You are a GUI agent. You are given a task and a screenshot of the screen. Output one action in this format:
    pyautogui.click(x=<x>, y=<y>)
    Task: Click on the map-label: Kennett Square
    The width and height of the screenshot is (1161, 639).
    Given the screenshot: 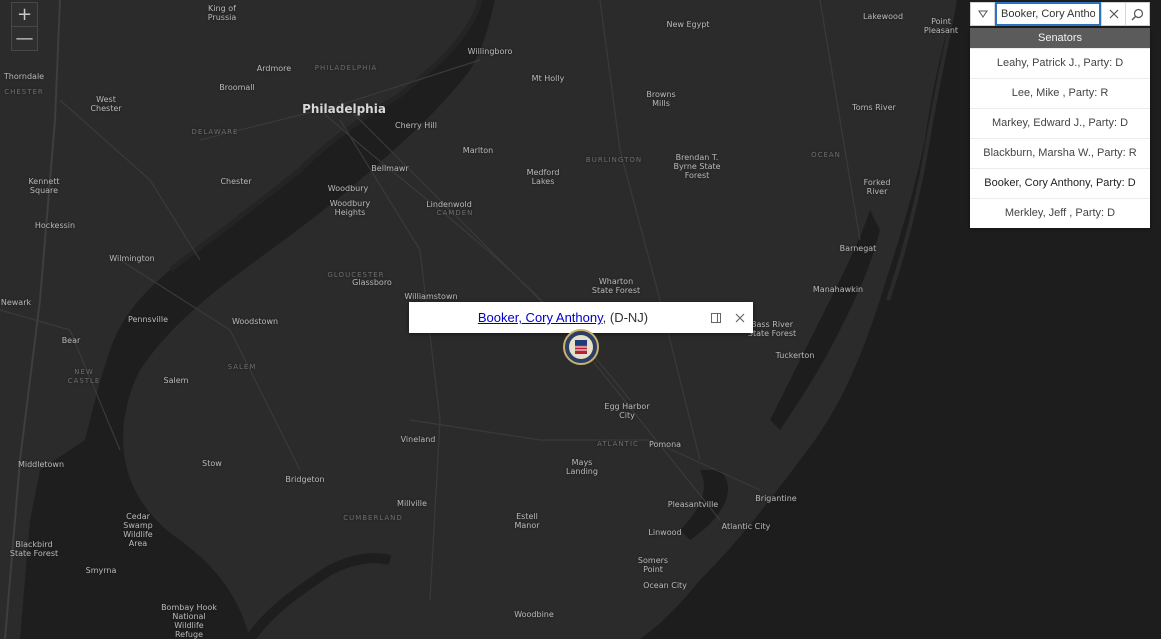 What is the action you would take?
    pyautogui.click(x=44, y=186)
    